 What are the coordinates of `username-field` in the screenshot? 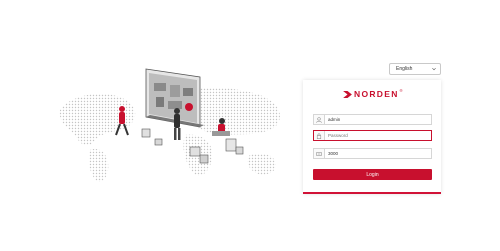 It's located at (372, 119).